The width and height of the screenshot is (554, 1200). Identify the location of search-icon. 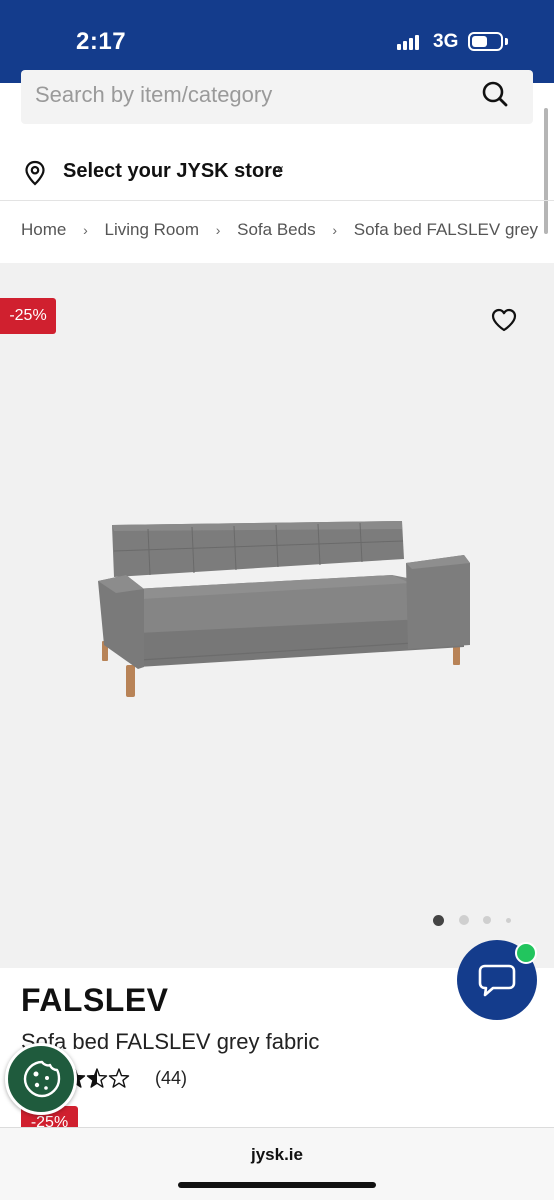
(495, 94).